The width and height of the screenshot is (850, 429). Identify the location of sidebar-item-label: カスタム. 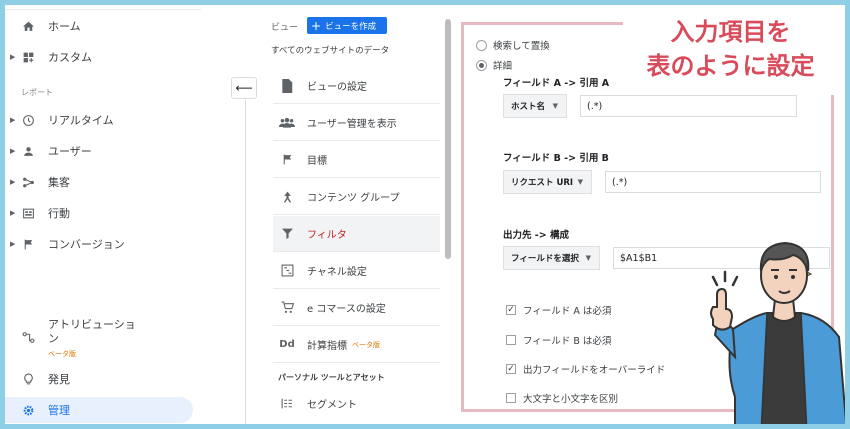
(70, 57).